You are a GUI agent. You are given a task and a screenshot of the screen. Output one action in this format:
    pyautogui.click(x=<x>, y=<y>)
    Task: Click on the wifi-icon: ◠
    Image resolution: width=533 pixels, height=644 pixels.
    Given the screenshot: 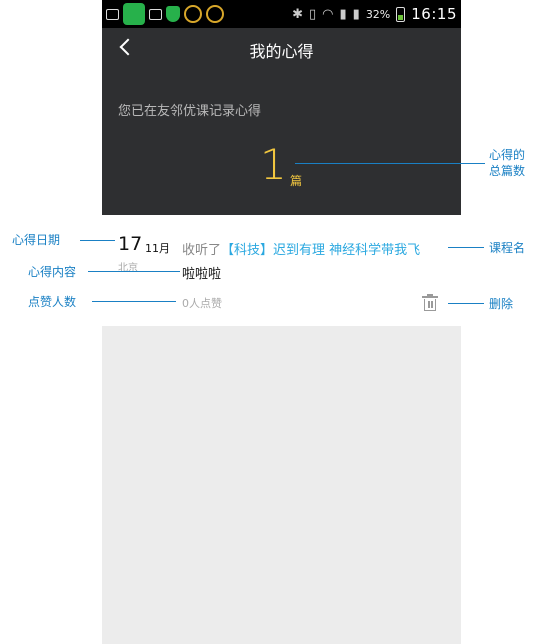 What is the action you would take?
    pyautogui.click(x=328, y=14)
    